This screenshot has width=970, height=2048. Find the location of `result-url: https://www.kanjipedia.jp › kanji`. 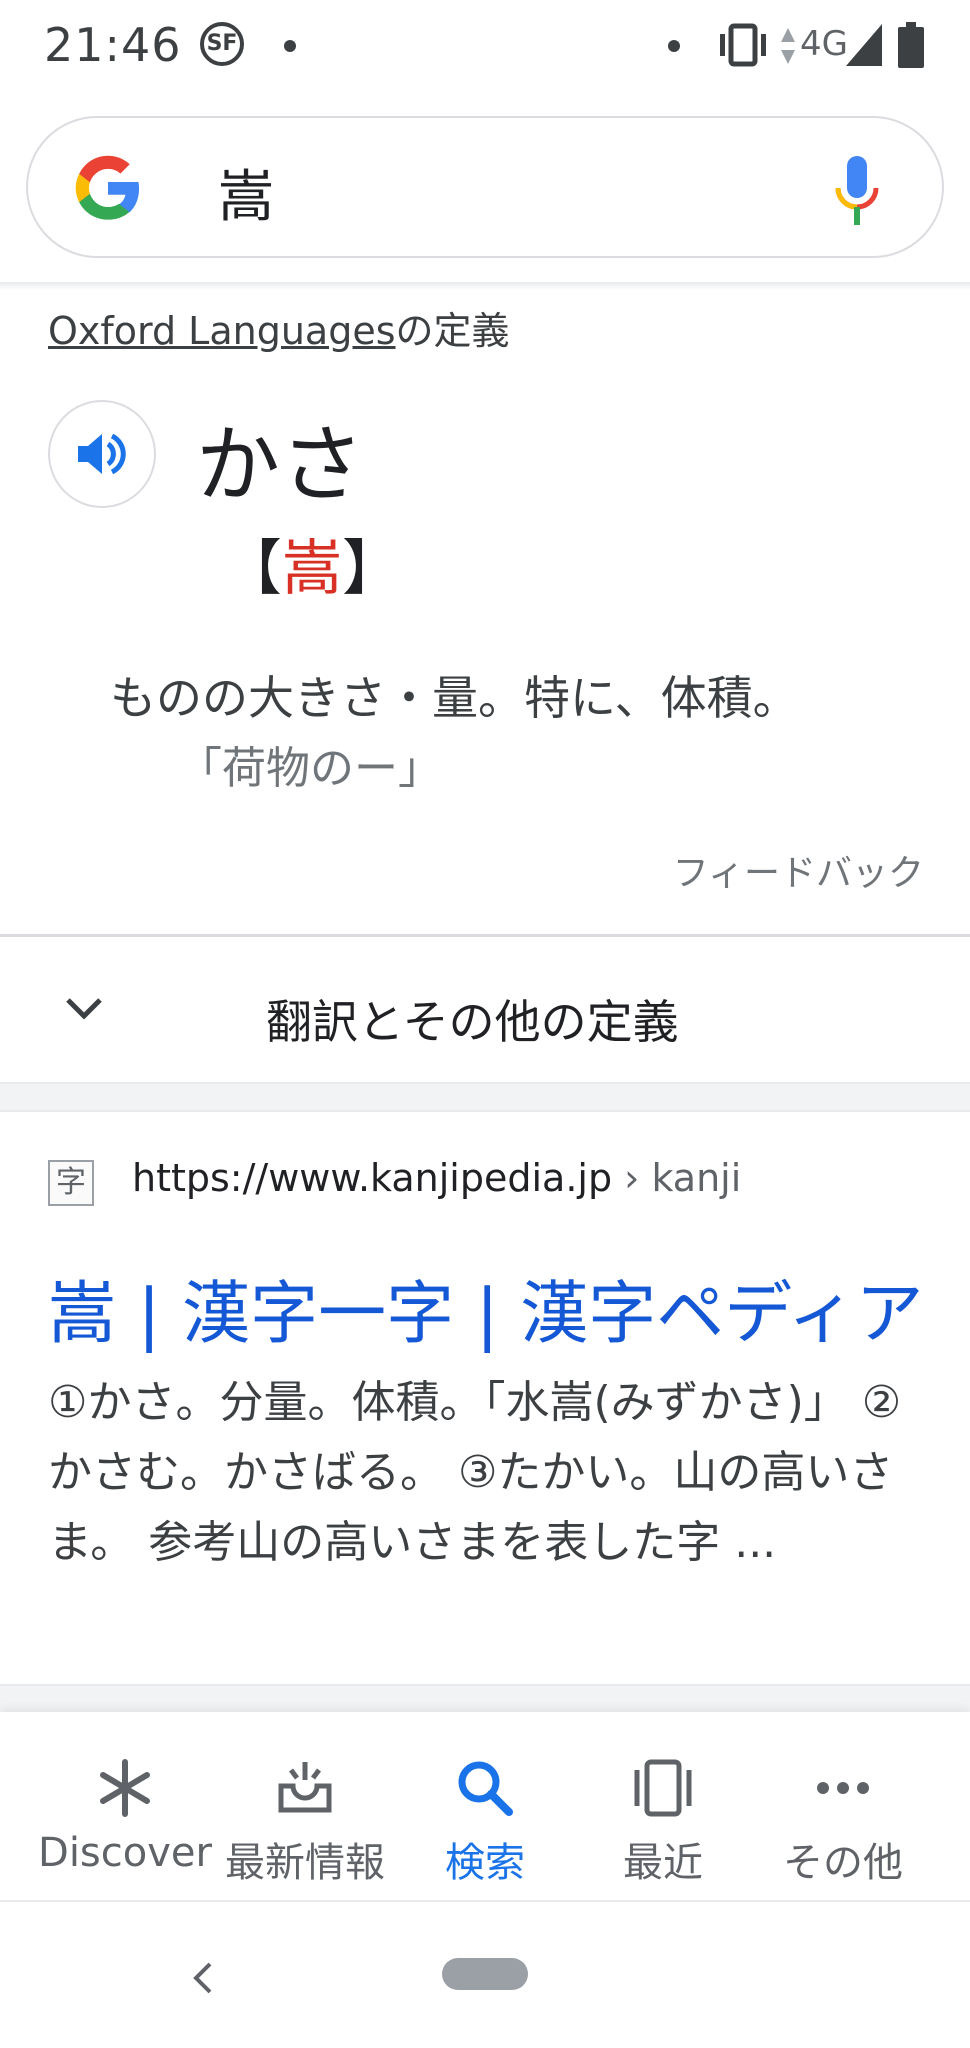

result-url: https://www.kanjipedia.jp › kanji is located at coordinates (436, 1178).